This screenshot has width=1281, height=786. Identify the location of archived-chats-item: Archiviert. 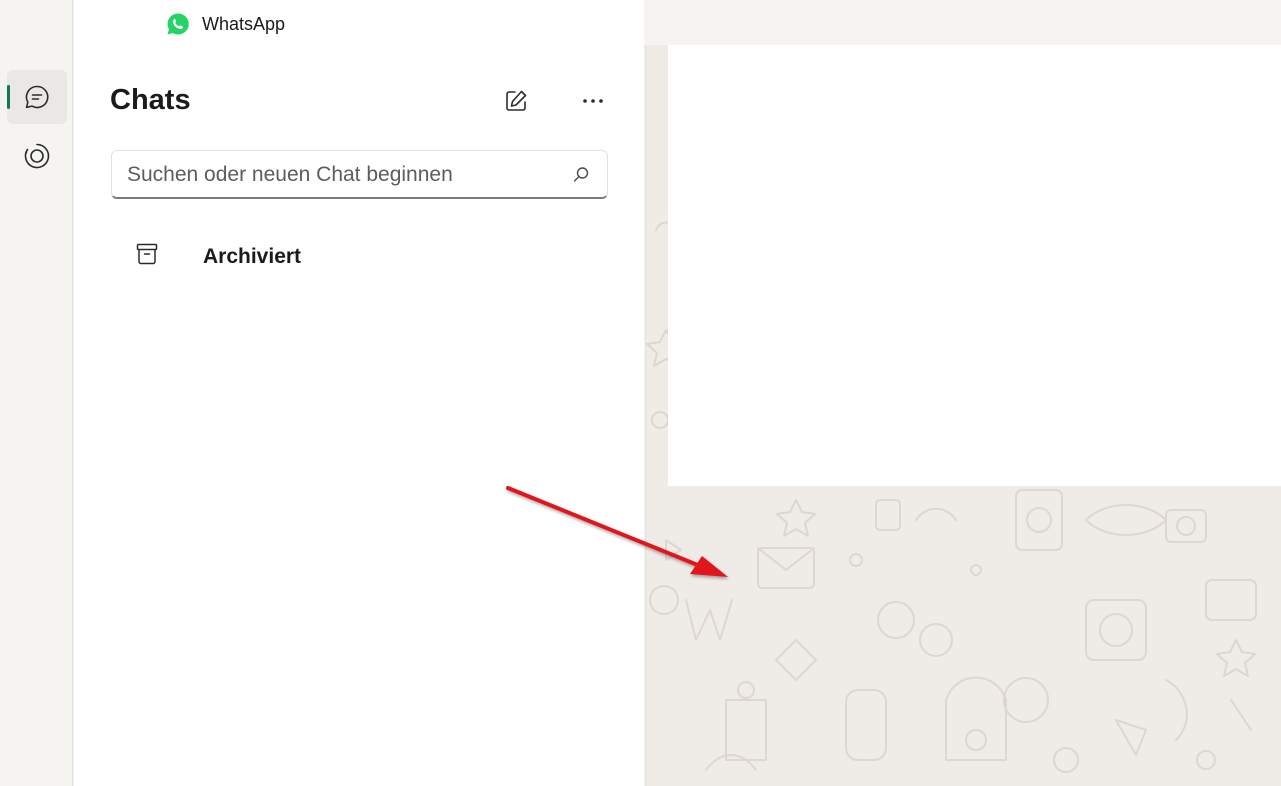
(359, 258).